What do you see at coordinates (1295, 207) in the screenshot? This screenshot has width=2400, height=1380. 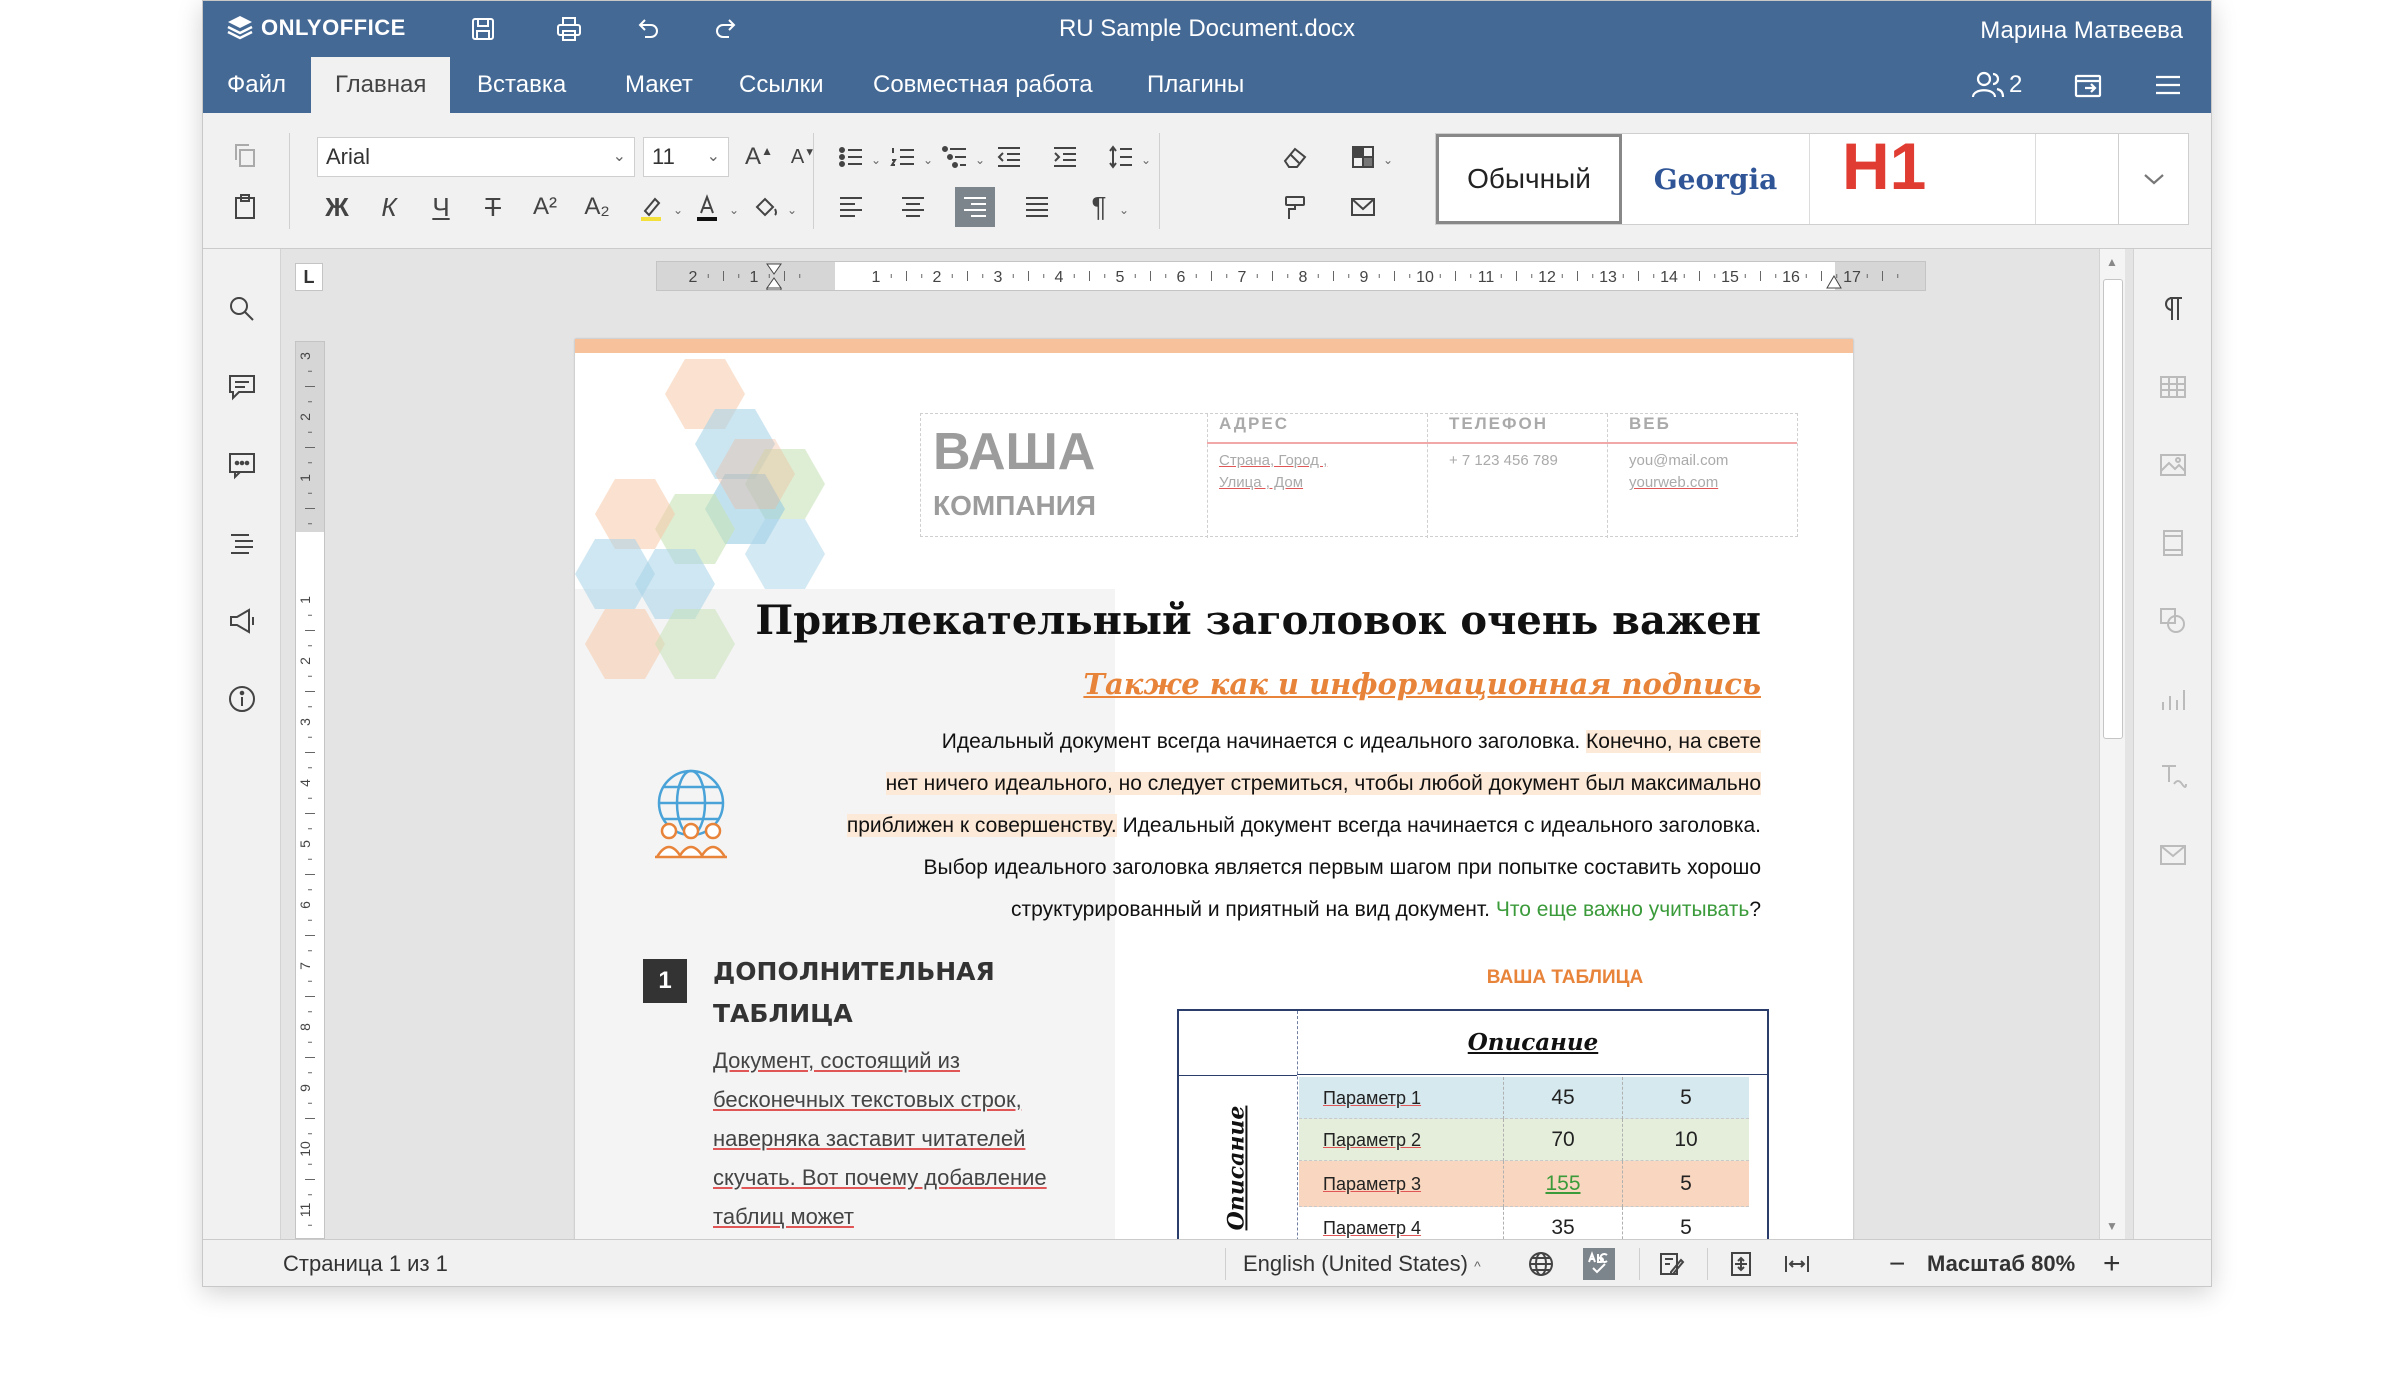 I see `copy-style-button` at bounding box center [1295, 207].